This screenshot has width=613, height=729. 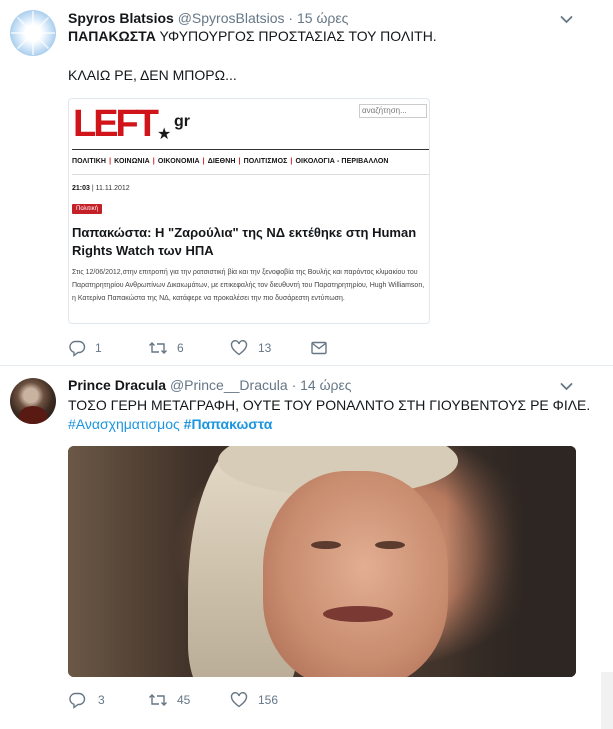 I want to click on reply-count: 1, so click(x=98, y=348).